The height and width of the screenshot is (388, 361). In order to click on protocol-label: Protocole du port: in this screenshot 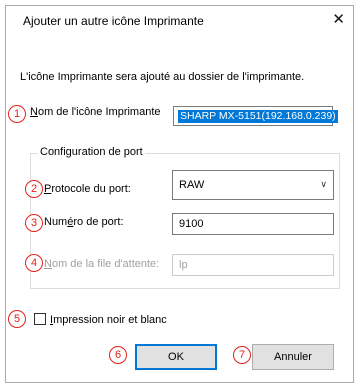, I will do `click(87, 189)`.